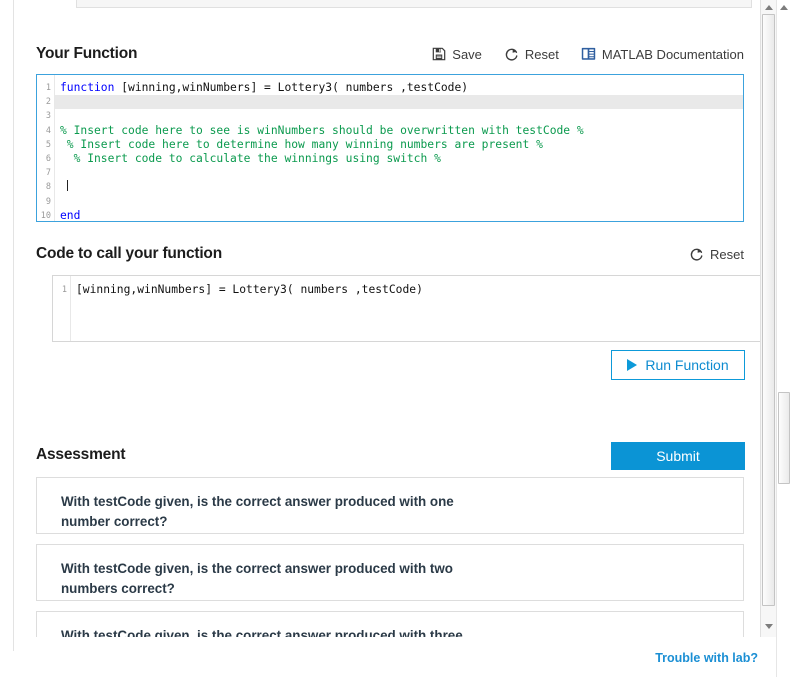 The height and width of the screenshot is (677, 790). I want to click on line-number: 8, so click(48, 187).